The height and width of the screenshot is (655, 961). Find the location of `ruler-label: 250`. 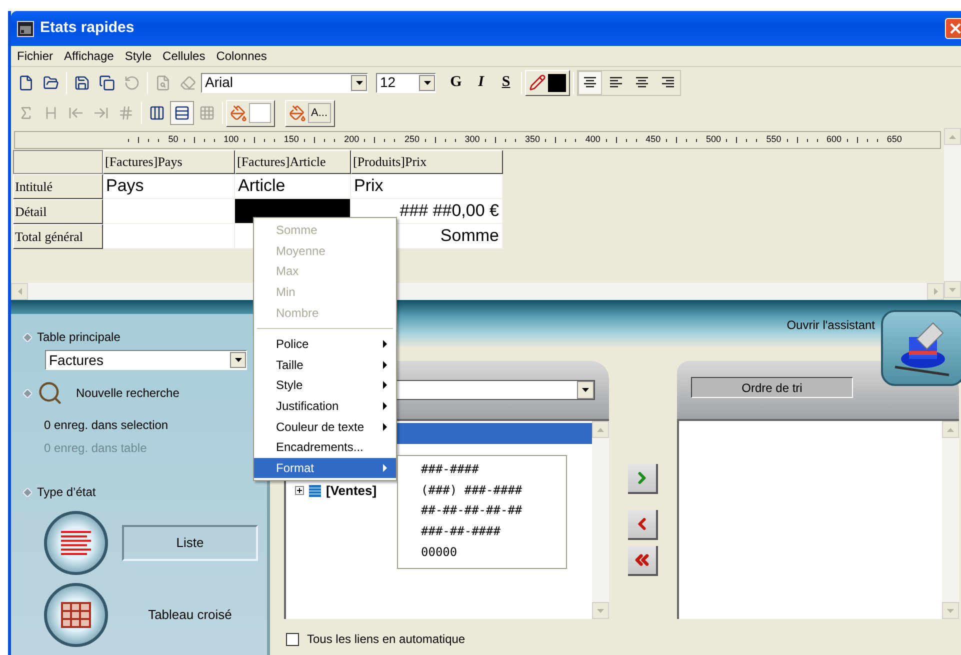

ruler-label: 250 is located at coordinates (412, 139).